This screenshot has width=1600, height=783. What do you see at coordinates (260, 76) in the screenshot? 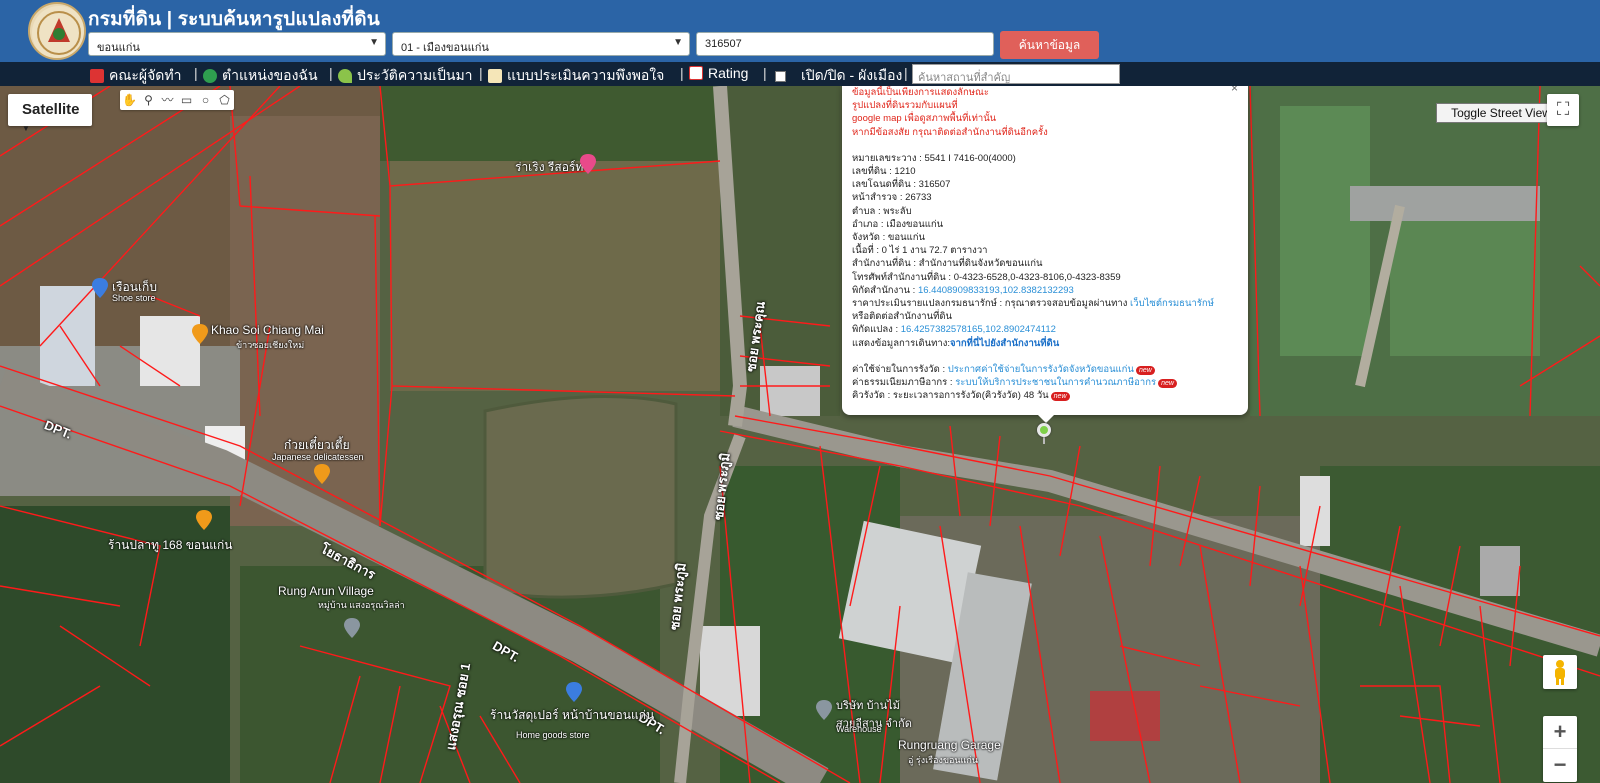
I see `nav-item-my-location: ตำแหน่งของฉัน` at bounding box center [260, 76].